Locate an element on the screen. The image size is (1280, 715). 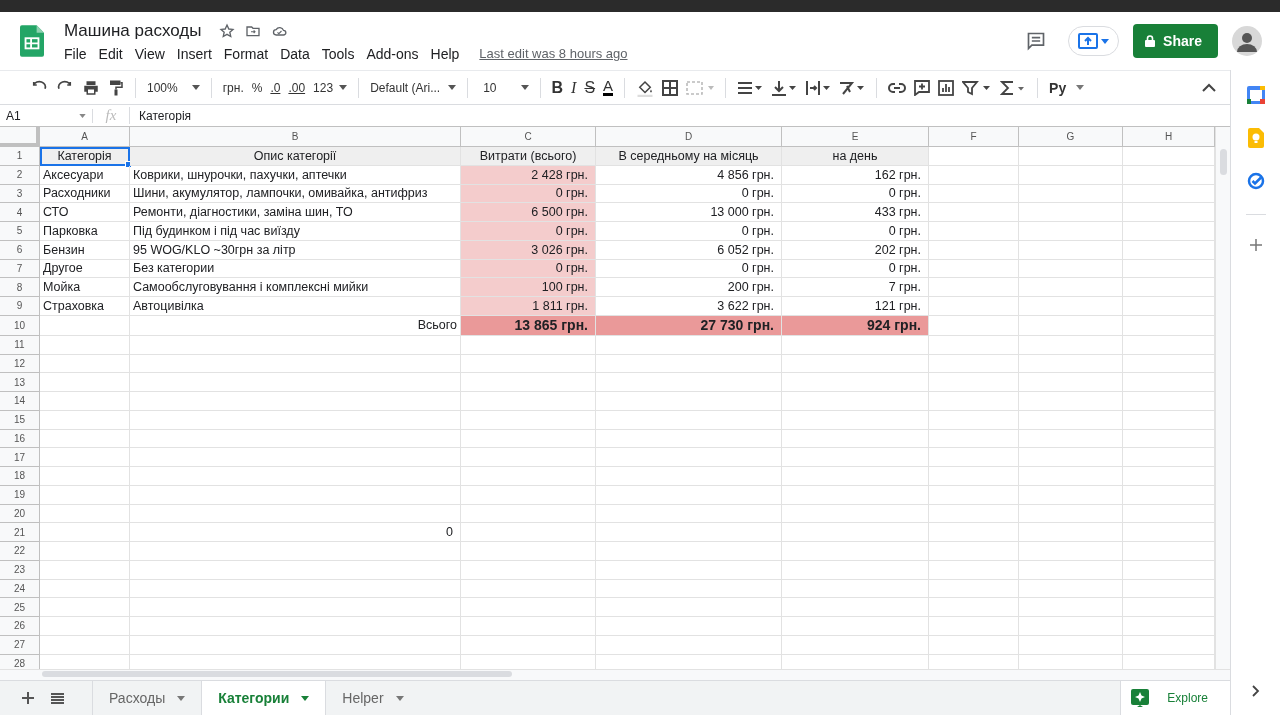
menu-item: Insert is located at coordinates (194, 53).